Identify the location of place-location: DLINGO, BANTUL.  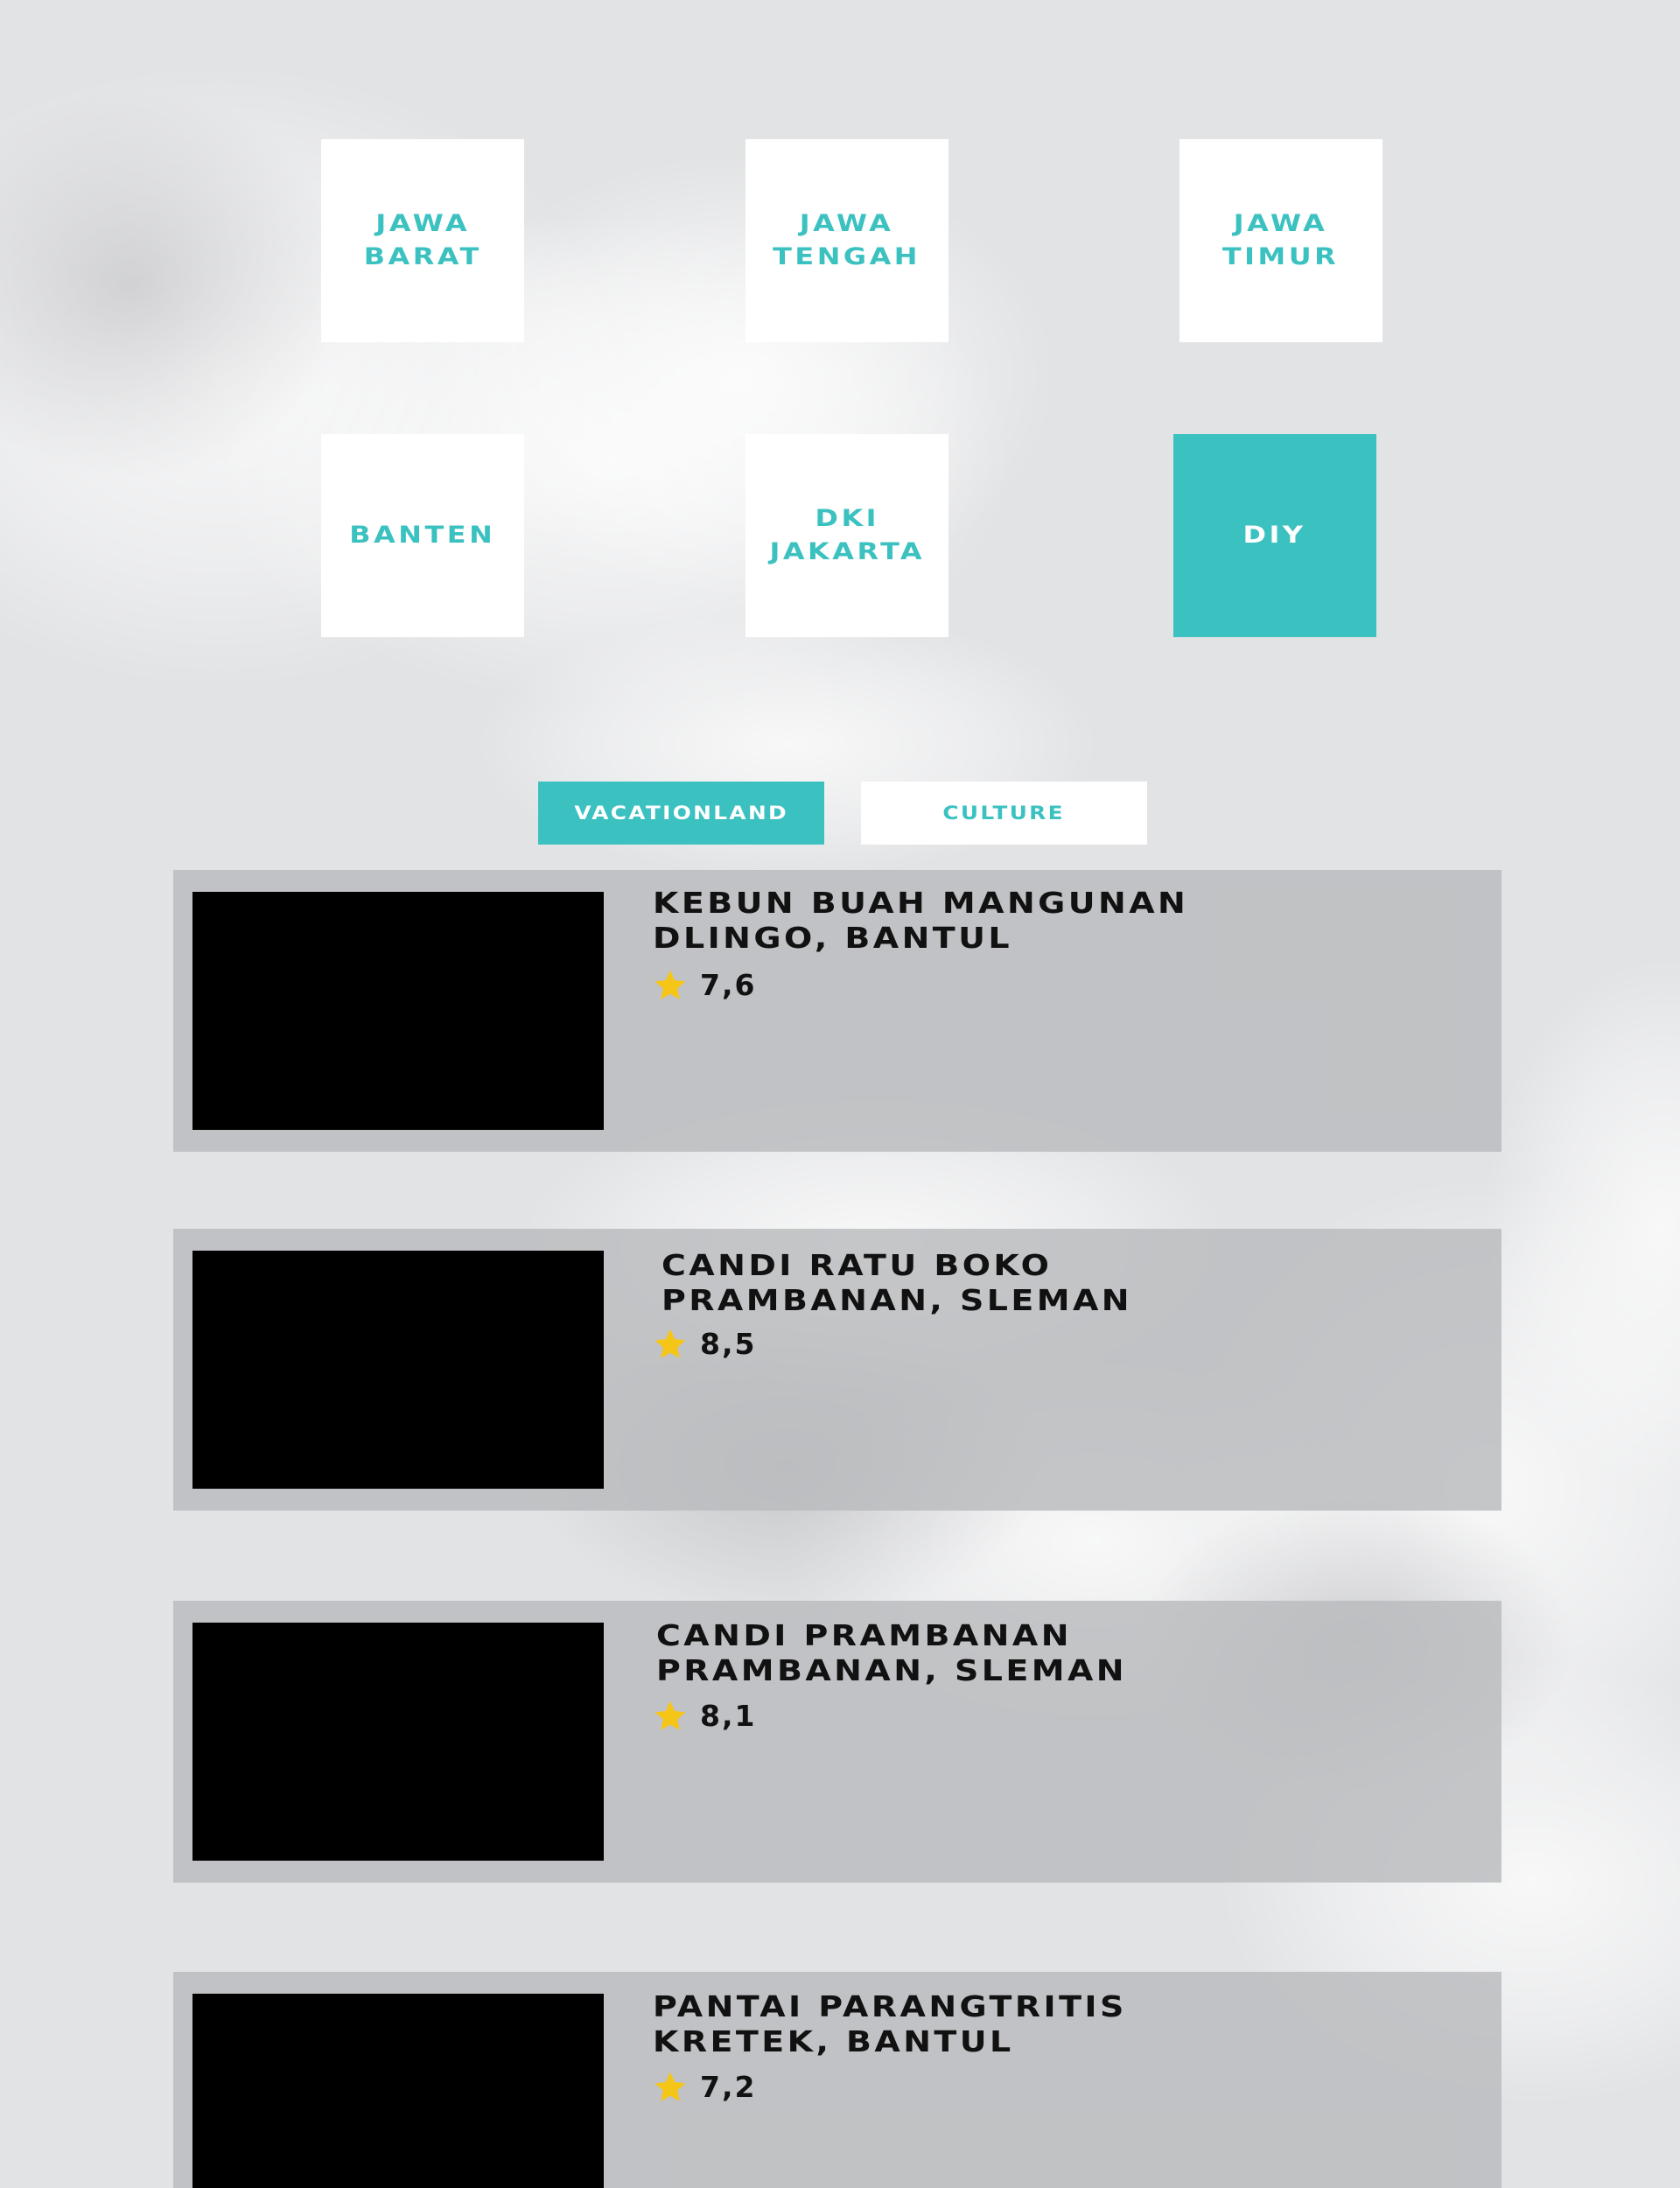
(833, 938).